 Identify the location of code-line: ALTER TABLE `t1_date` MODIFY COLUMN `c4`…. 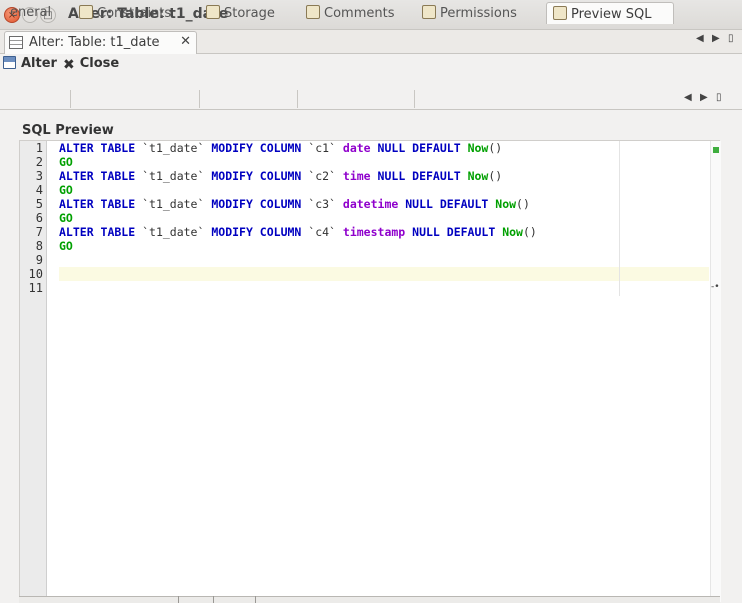
(298, 232).